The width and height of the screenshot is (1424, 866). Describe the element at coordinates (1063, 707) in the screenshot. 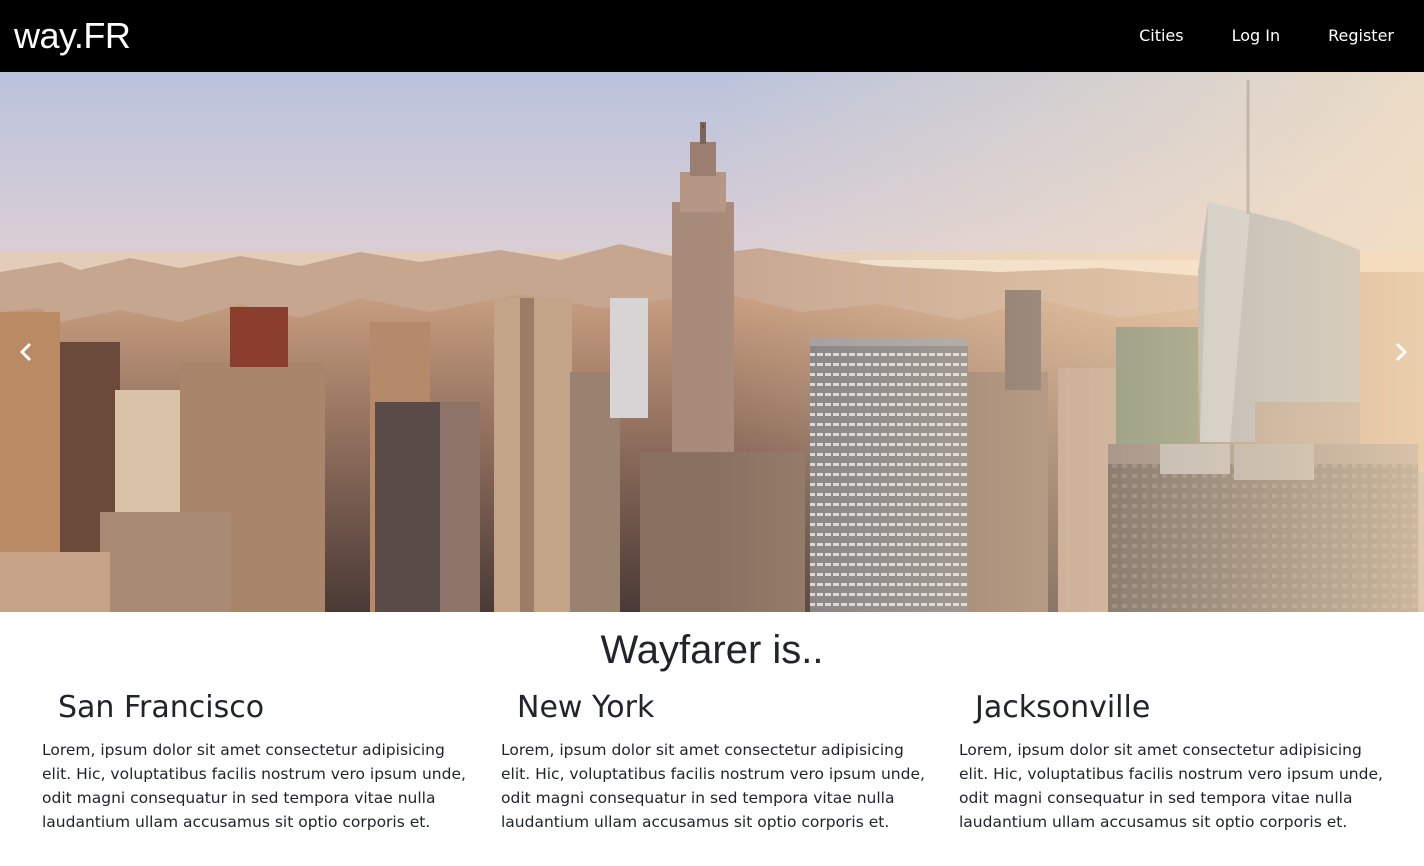

I see `city-name: Jacksonville` at that location.